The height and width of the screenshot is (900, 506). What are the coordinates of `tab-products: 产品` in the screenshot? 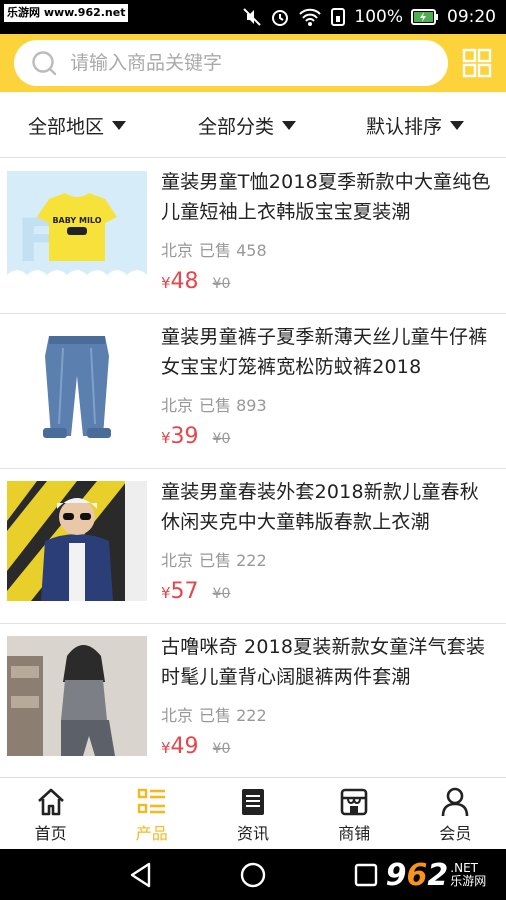 It's located at (151, 813).